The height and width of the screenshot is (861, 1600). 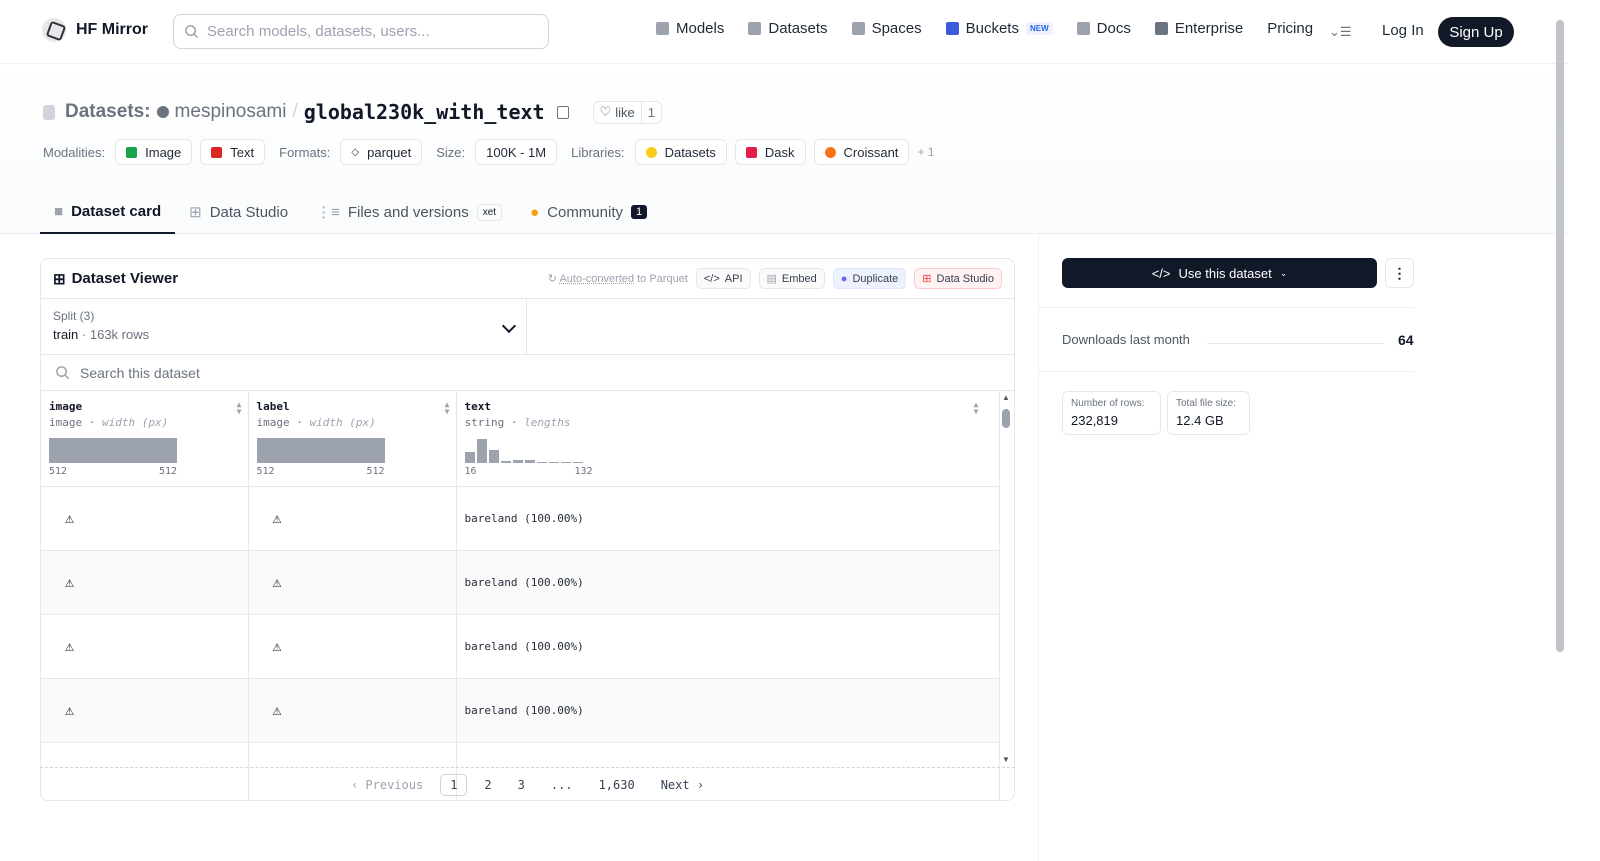 What do you see at coordinates (521, 785) in the screenshot?
I see `page-3: 3` at bounding box center [521, 785].